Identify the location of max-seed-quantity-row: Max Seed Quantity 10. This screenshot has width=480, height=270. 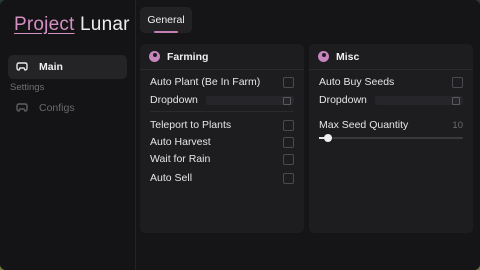
(391, 125).